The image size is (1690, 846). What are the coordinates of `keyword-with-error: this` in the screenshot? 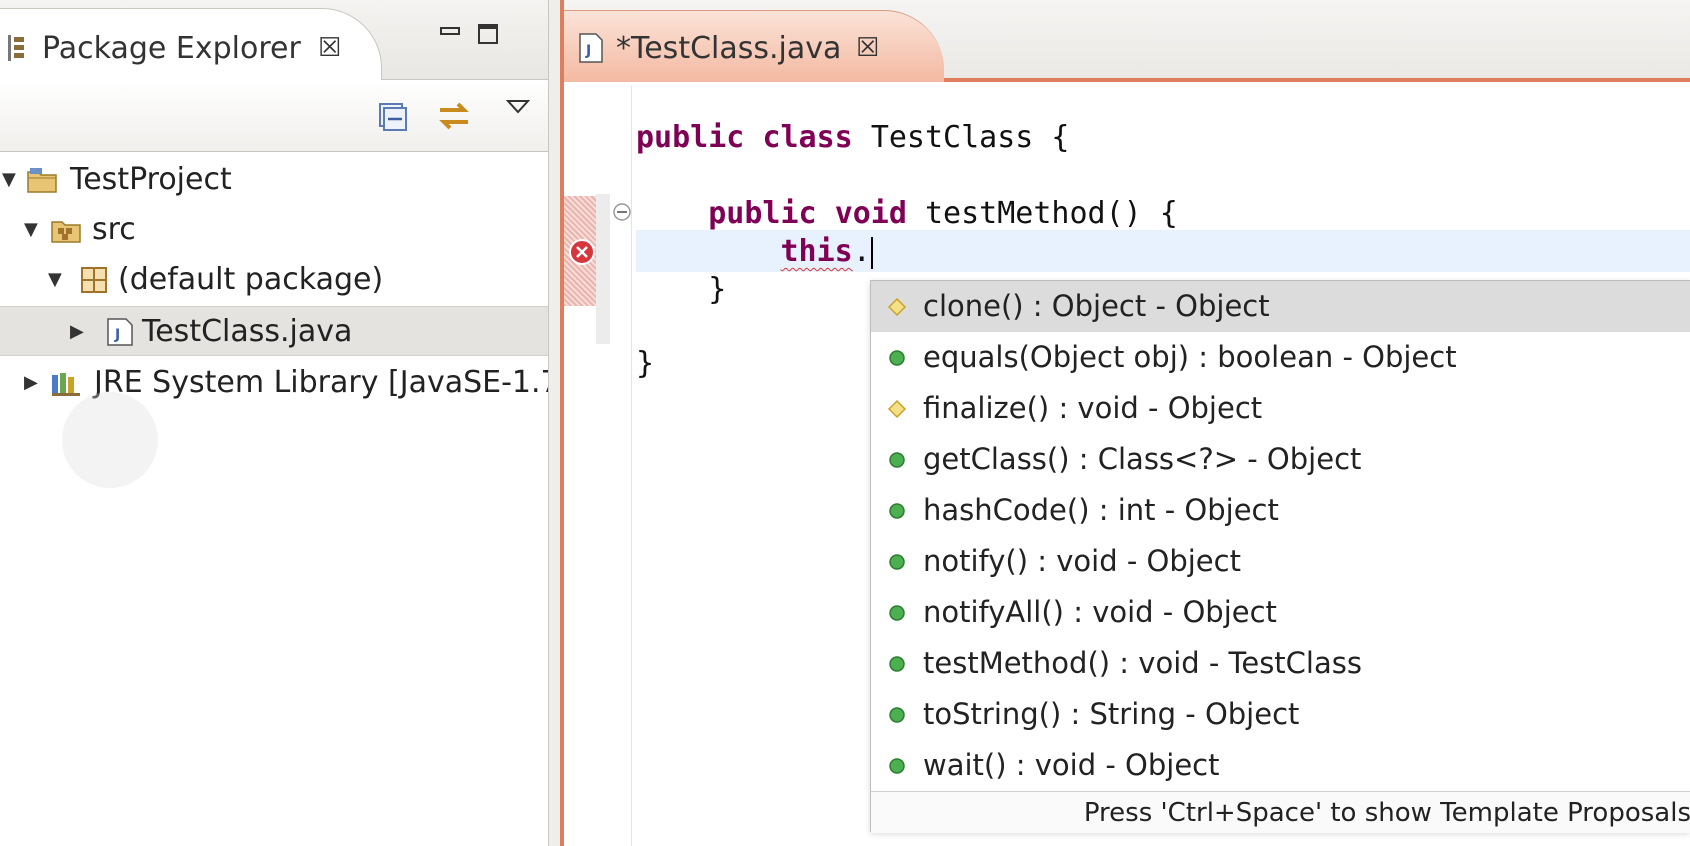 It's located at (816, 251).